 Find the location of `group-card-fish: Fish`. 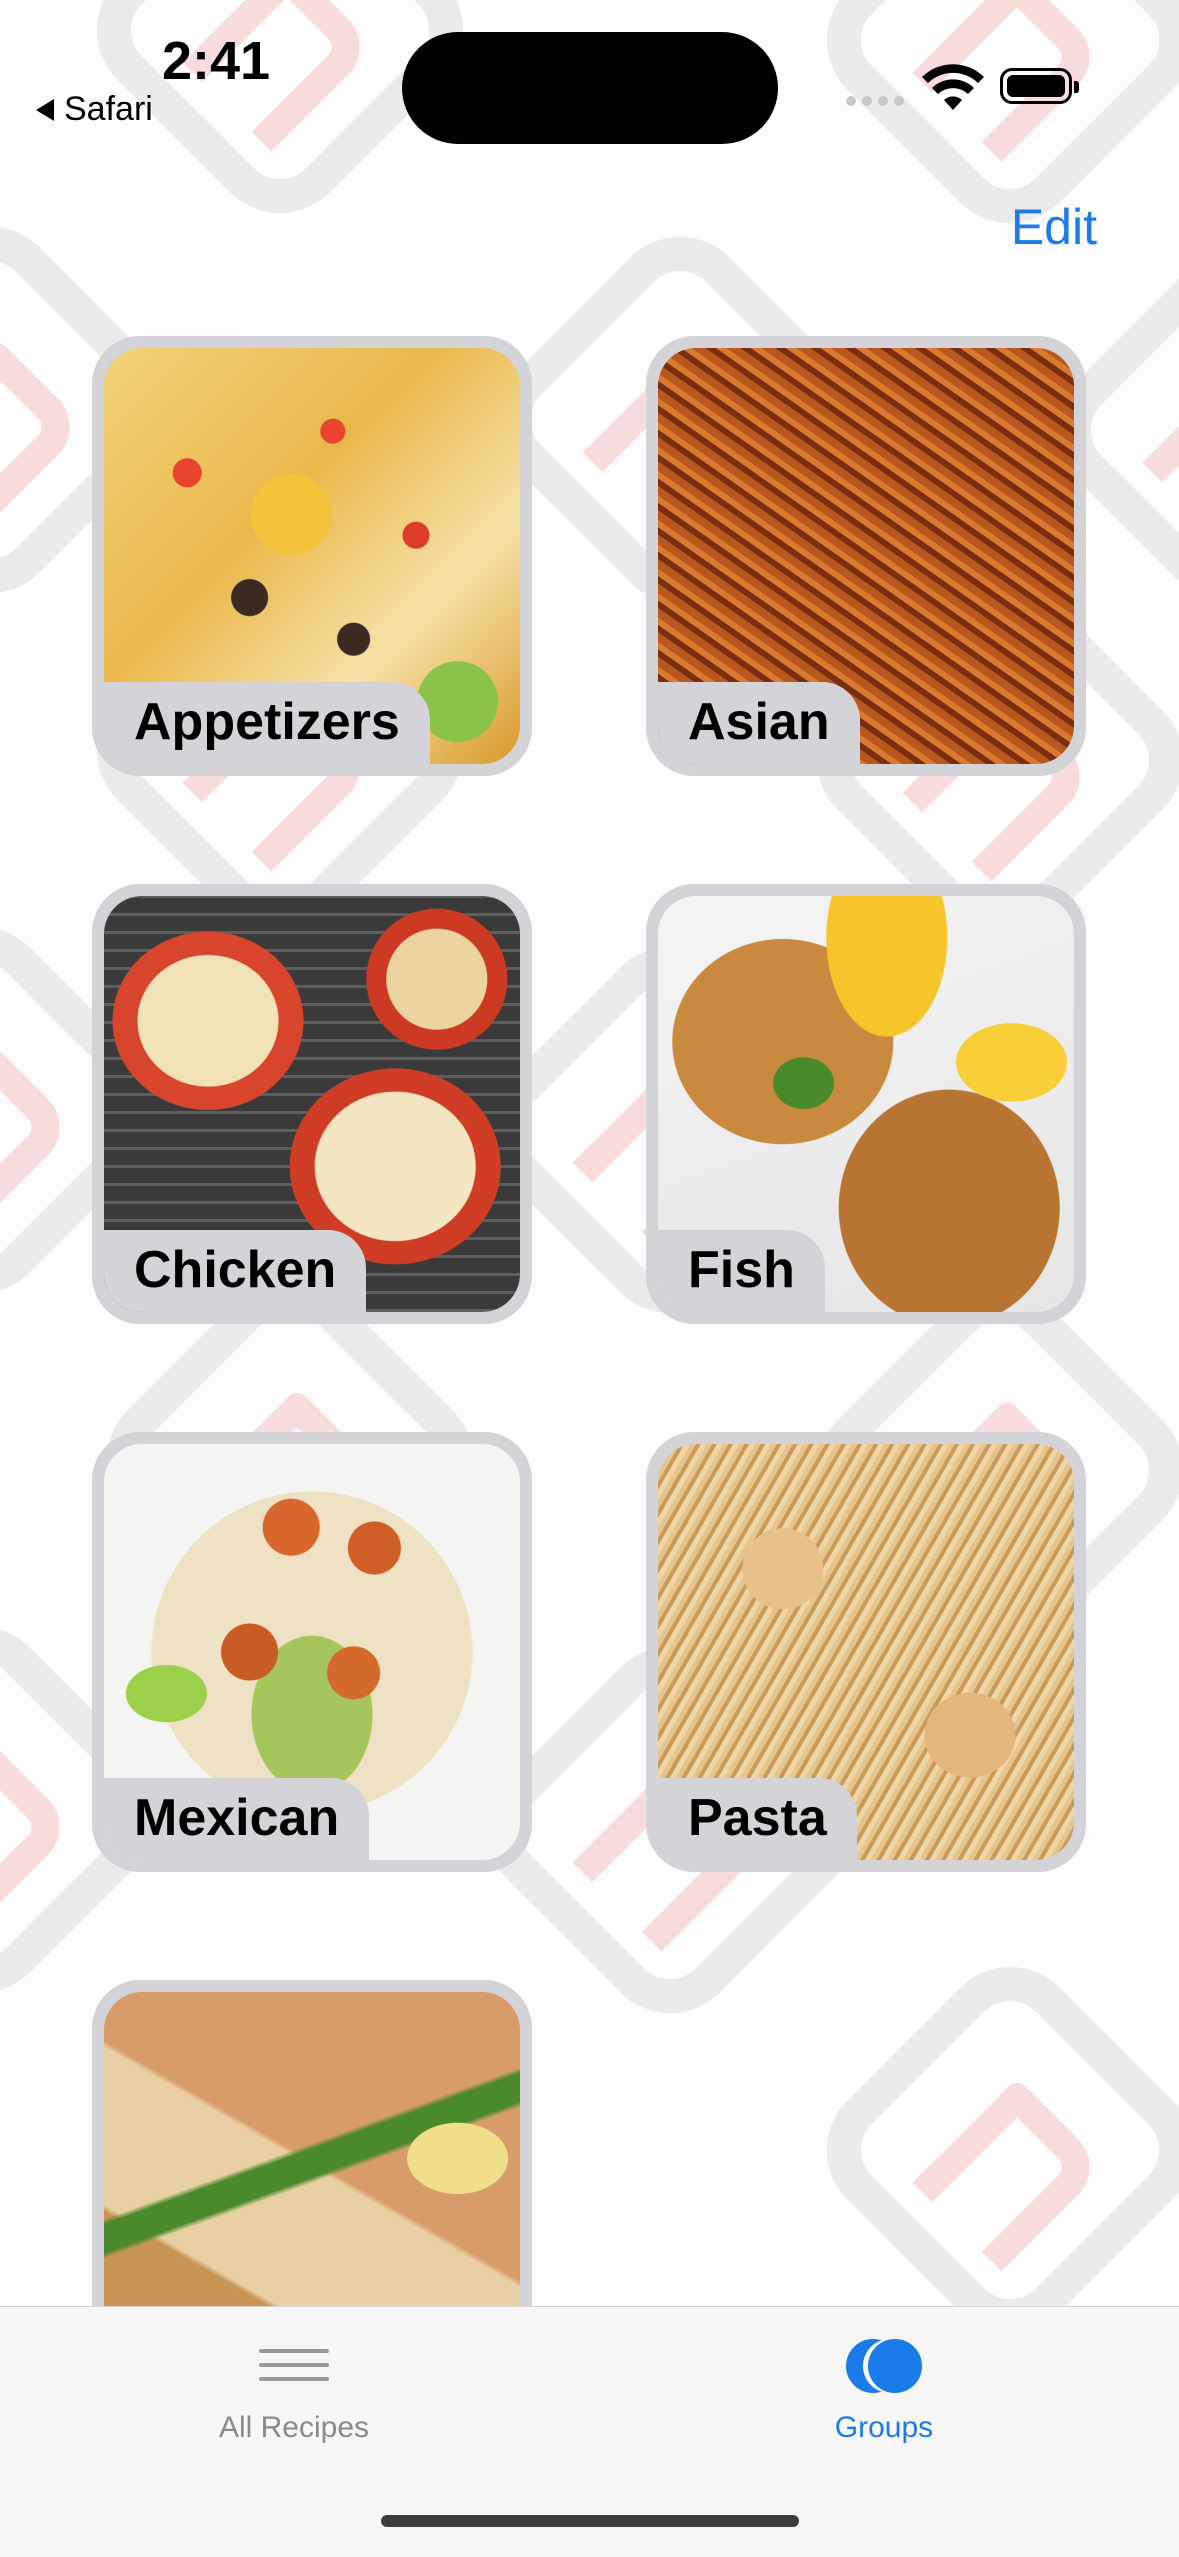

group-card-fish: Fish is located at coordinates (866, 1104).